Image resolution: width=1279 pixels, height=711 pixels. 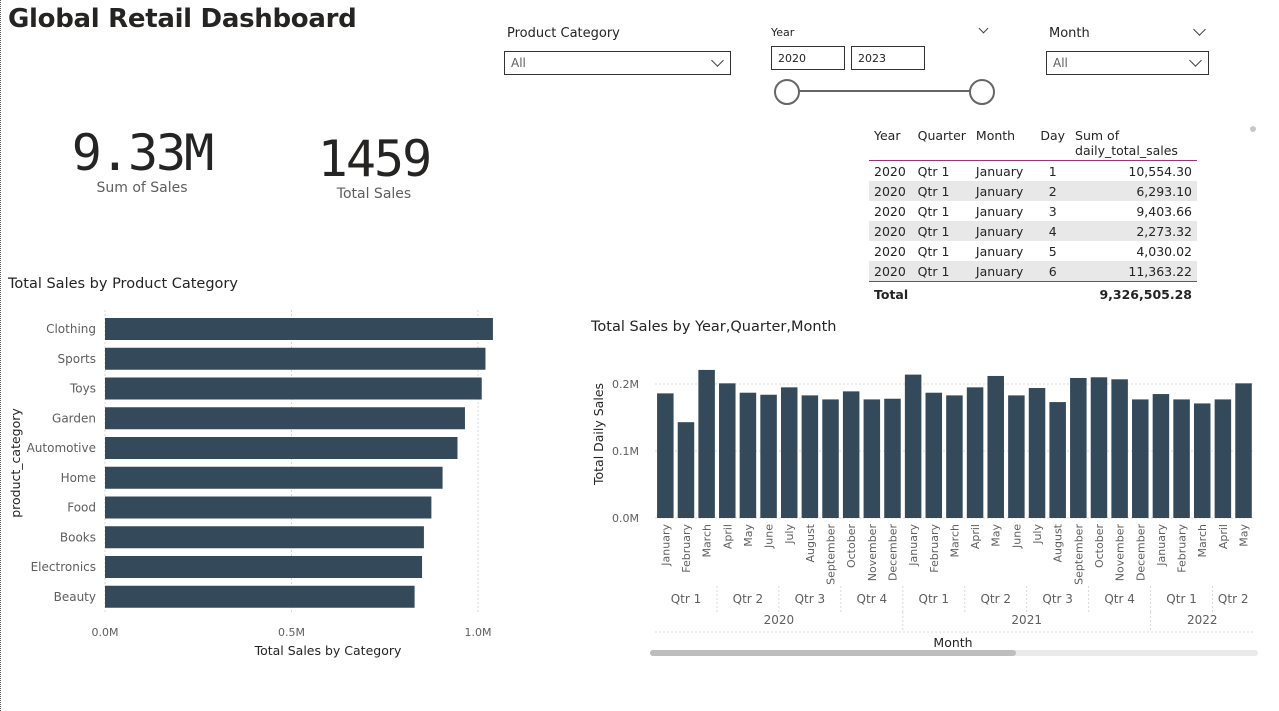 What do you see at coordinates (891, 143) in the screenshot?
I see `matrix-header: Year` at bounding box center [891, 143].